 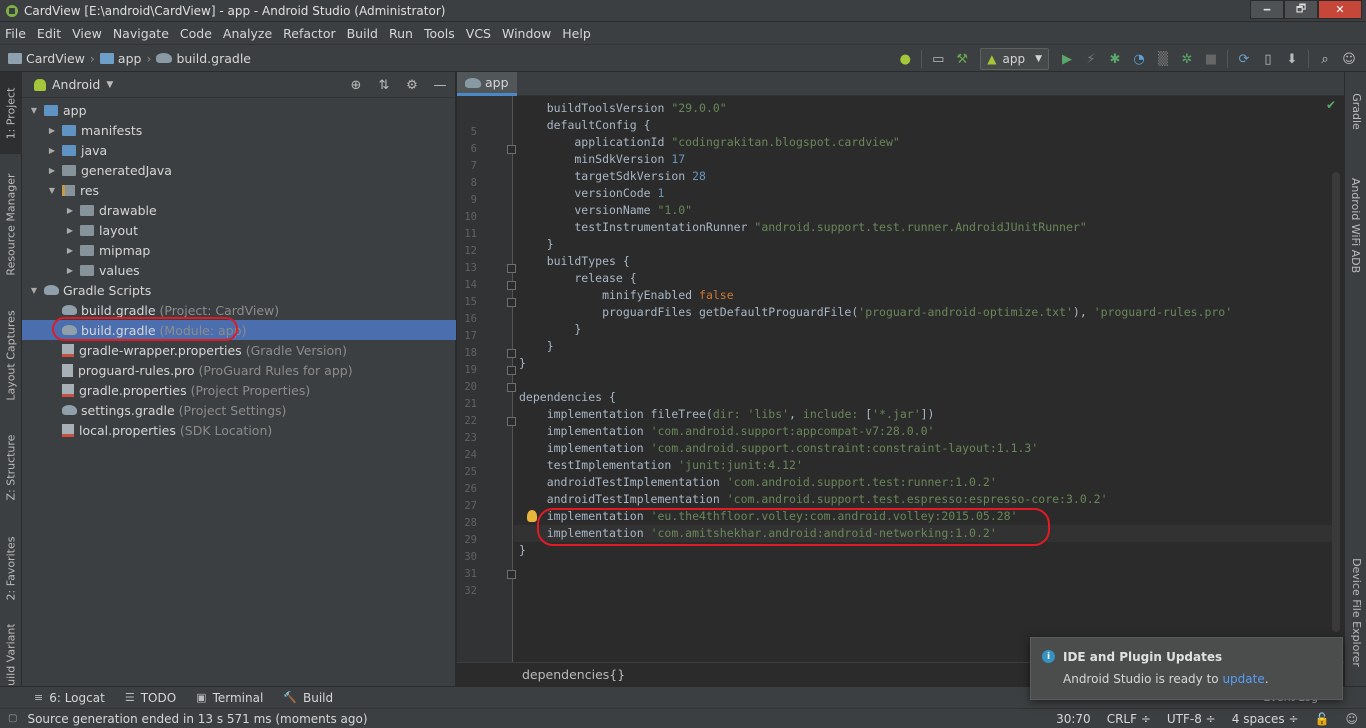 I want to click on tab-structure: Z: Structure, so click(x=11, y=467).